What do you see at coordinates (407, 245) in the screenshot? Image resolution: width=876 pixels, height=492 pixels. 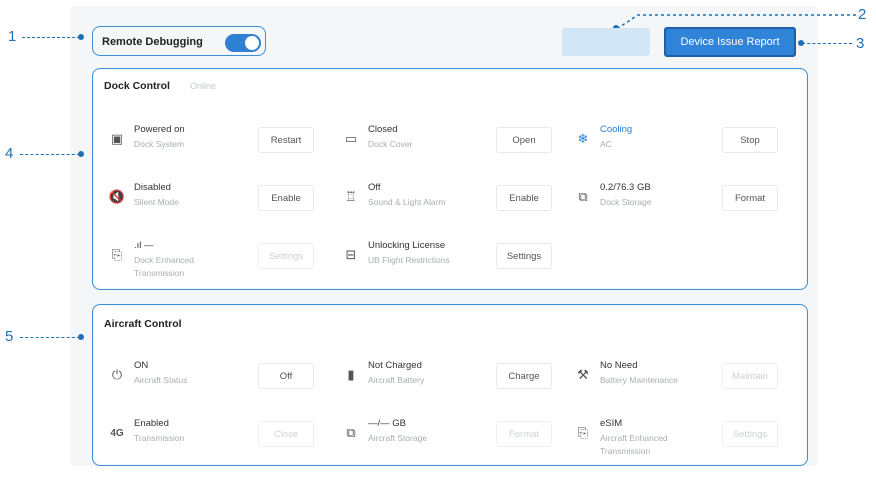 I see `dock-item-title: Unlocking License` at bounding box center [407, 245].